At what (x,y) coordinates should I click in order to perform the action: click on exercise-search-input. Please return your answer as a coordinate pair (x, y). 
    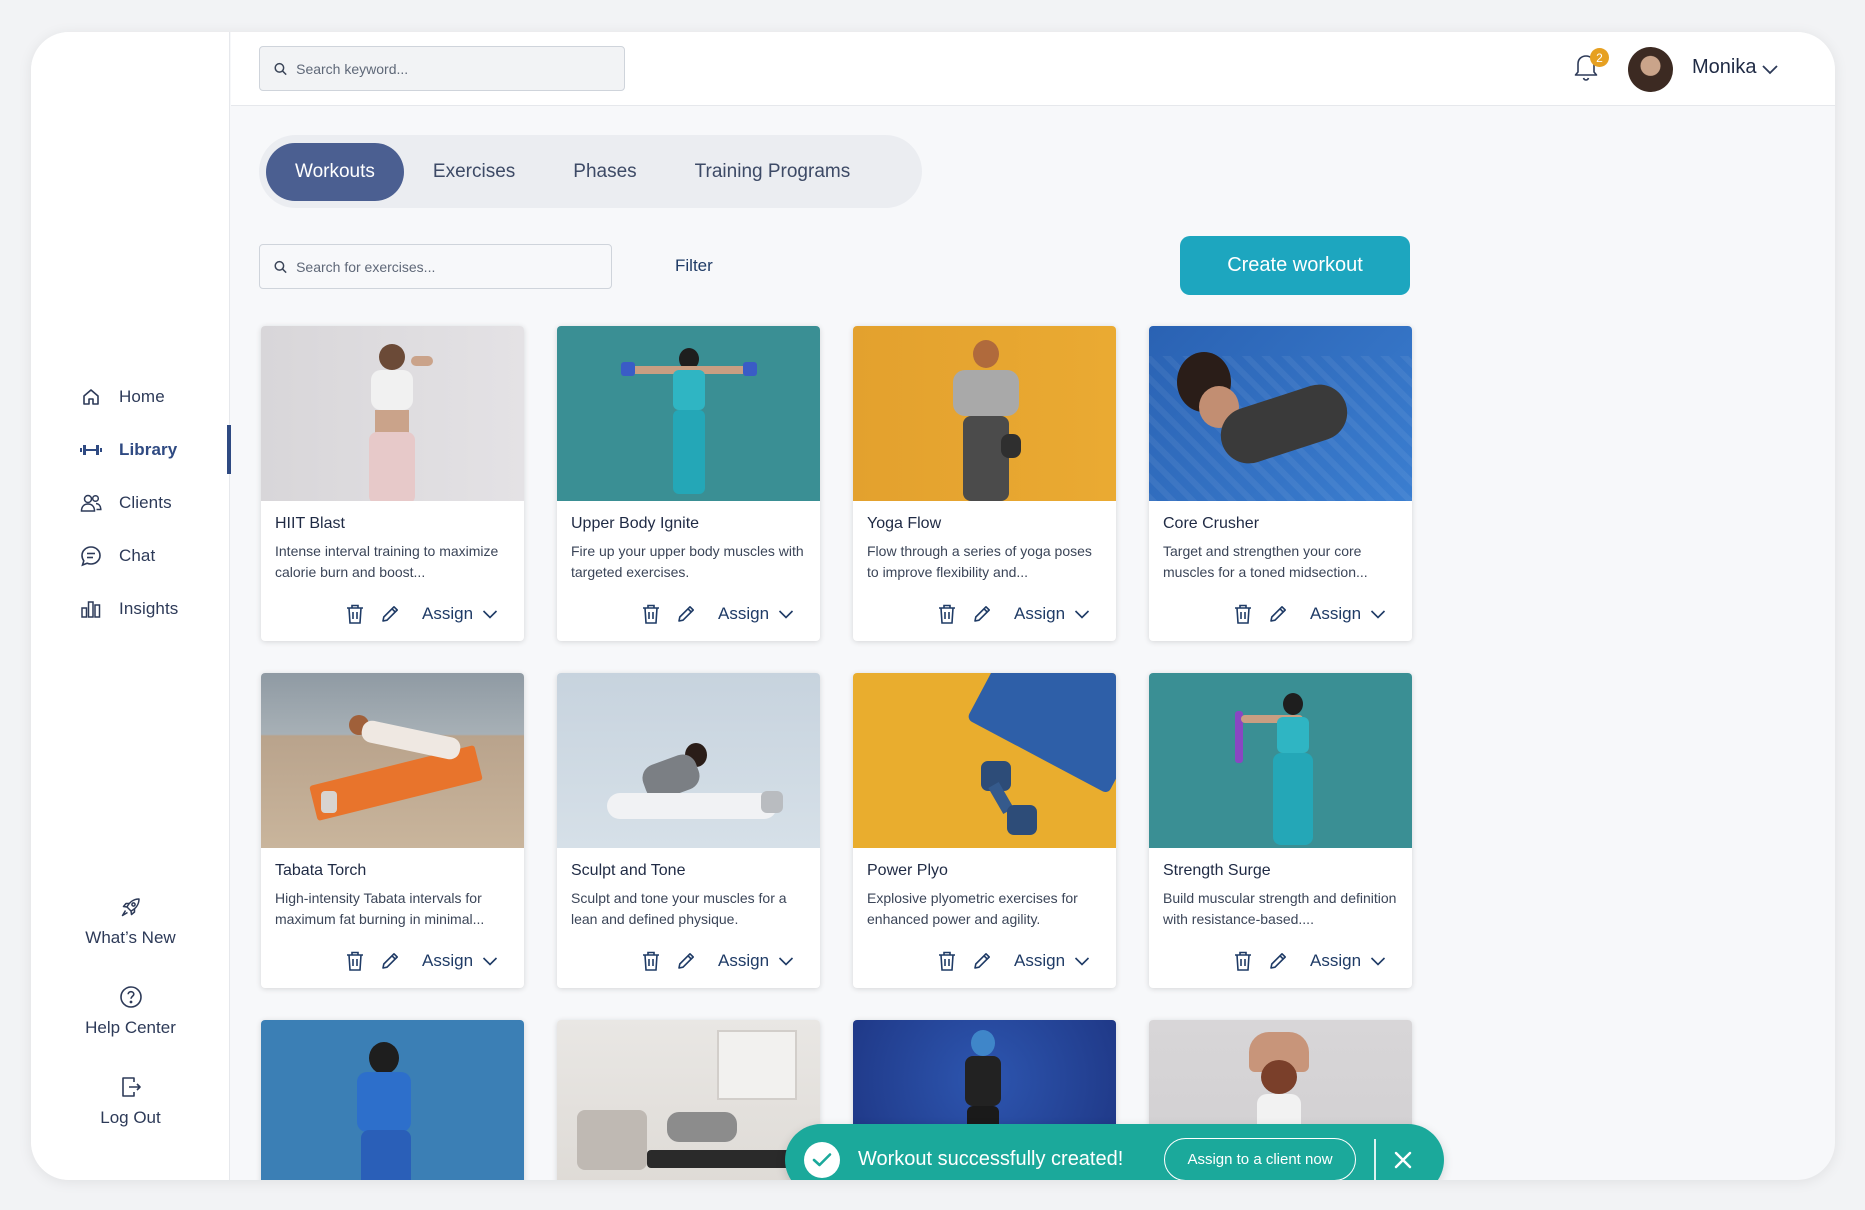
    Looking at the image, I should click on (453, 266).